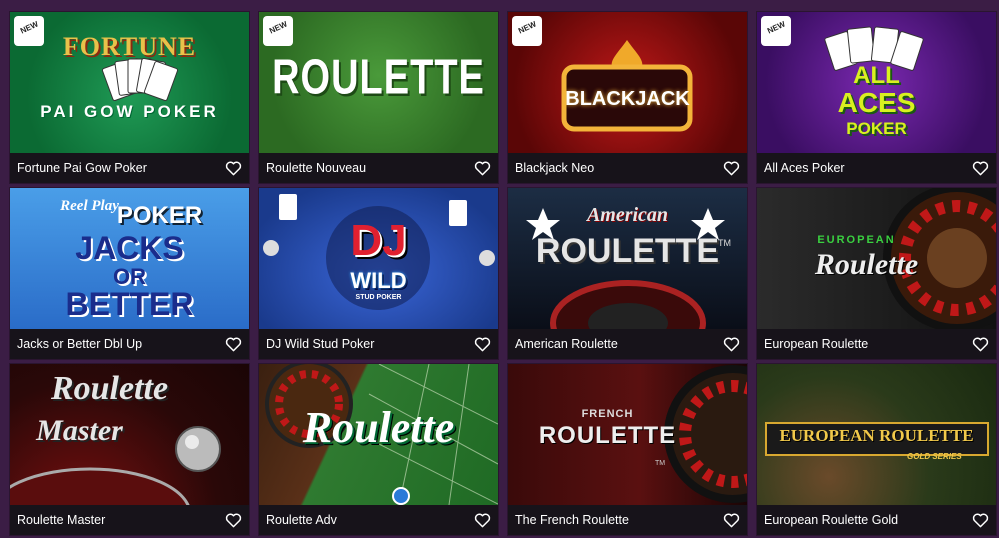 This screenshot has width=999, height=538. I want to click on game-thumbnail: NEW ROULETTE, so click(378, 82).